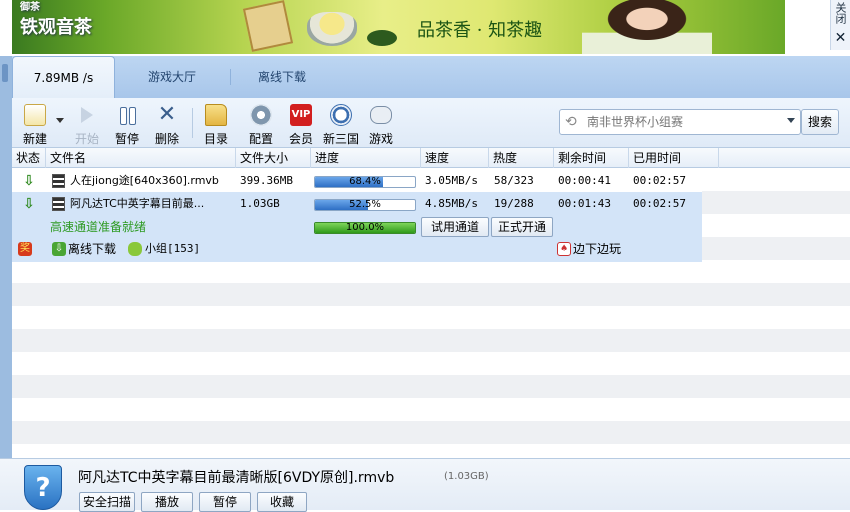 This screenshot has height=512, width=850. Describe the element at coordinates (454, 158) in the screenshot. I see `column-speed: 速度` at that location.